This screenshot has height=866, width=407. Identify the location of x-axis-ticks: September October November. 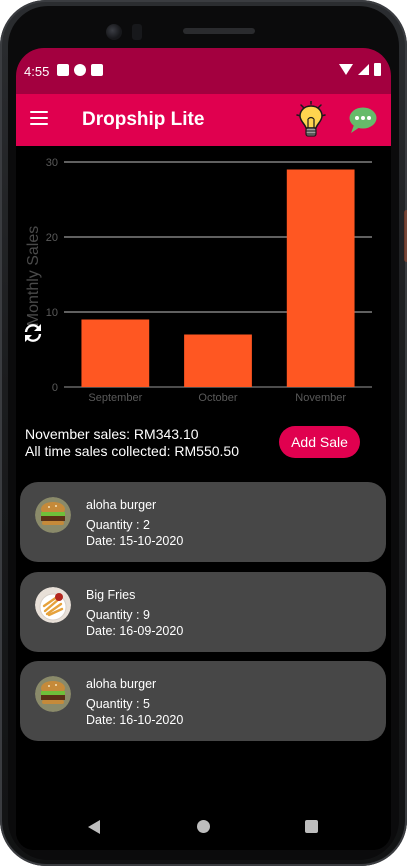
(217, 398).